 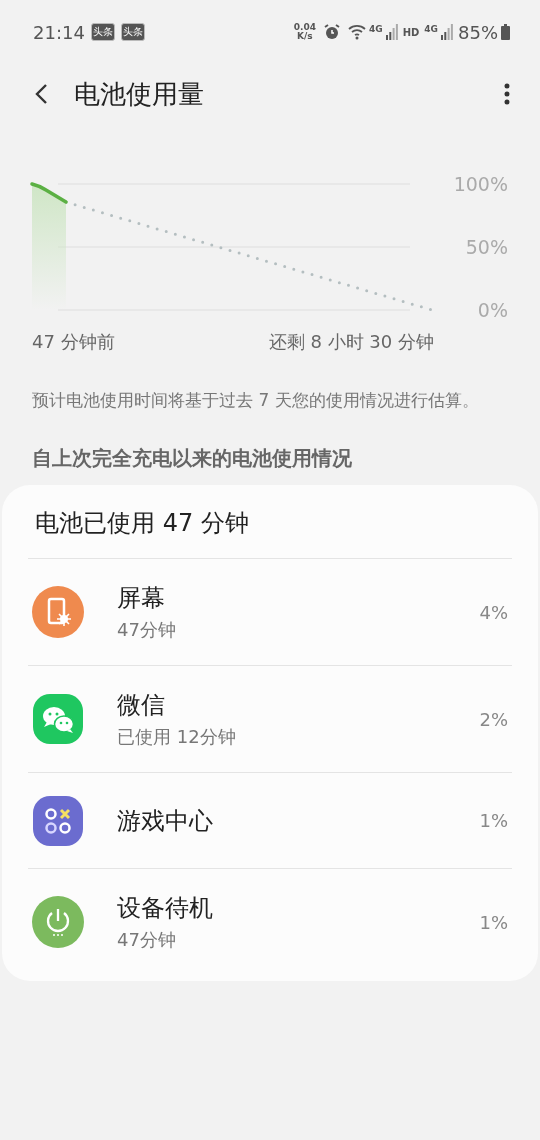 I want to click on more-options-icon, so click(x=507, y=94).